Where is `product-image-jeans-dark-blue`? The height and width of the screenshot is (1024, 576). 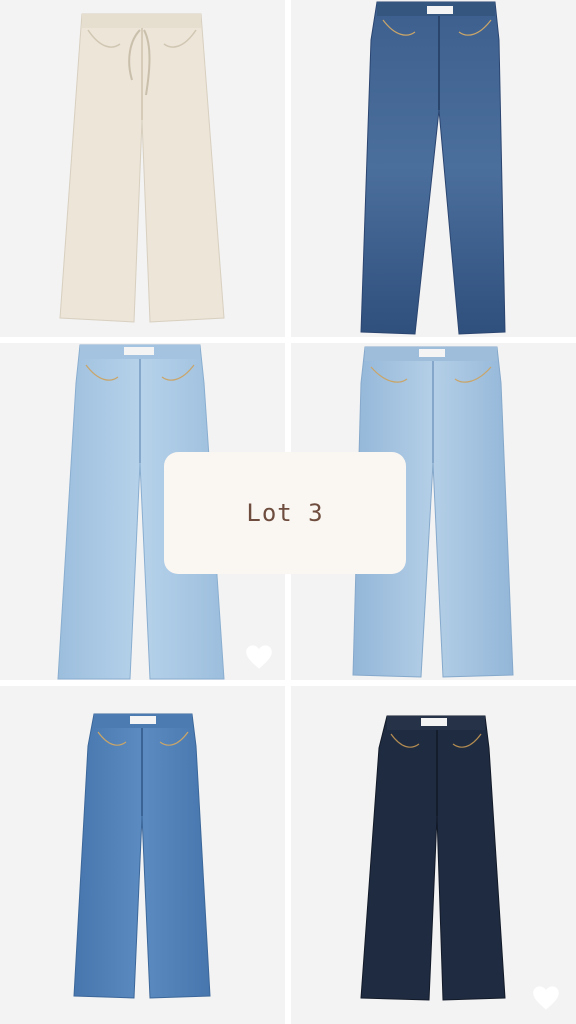
product-image-jeans-dark-blue is located at coordinates (433, 168).